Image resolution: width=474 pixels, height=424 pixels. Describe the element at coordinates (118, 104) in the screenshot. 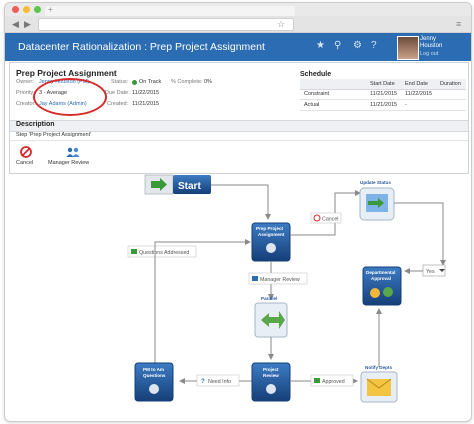

I see `created-label: Created:` at that location.